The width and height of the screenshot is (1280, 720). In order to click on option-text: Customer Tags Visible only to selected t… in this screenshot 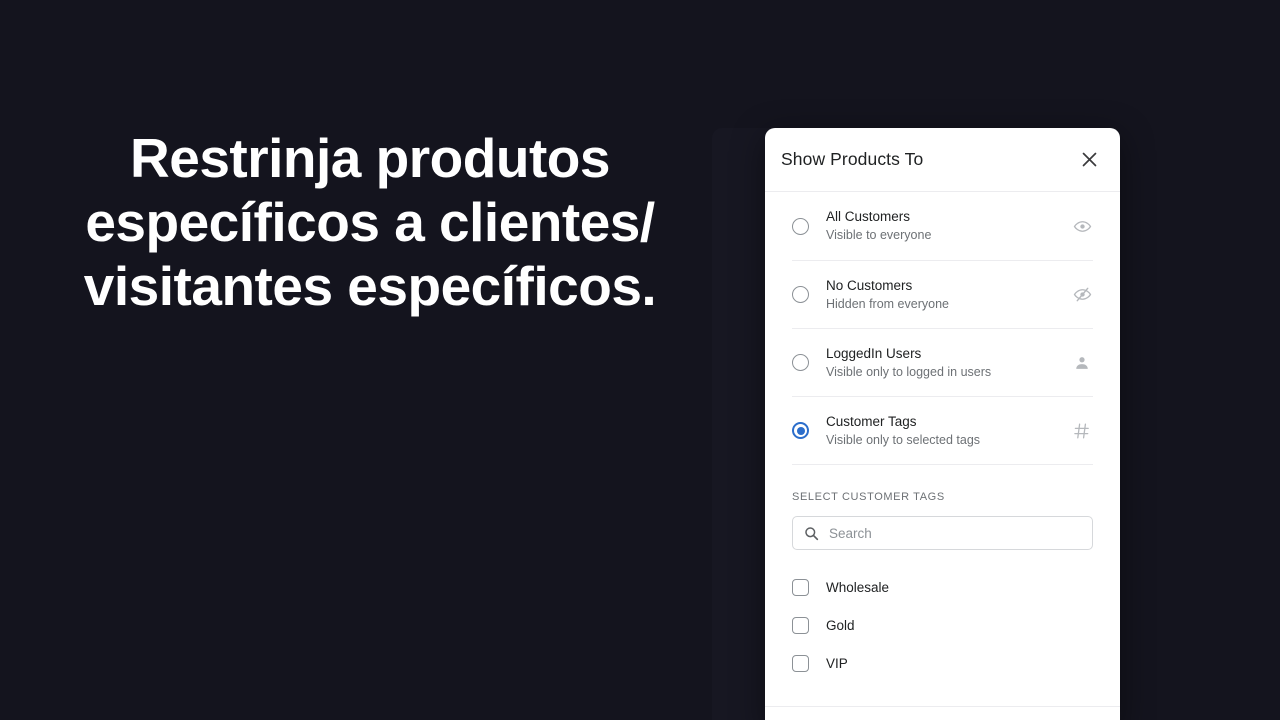, I will do `click(948, 431)`.